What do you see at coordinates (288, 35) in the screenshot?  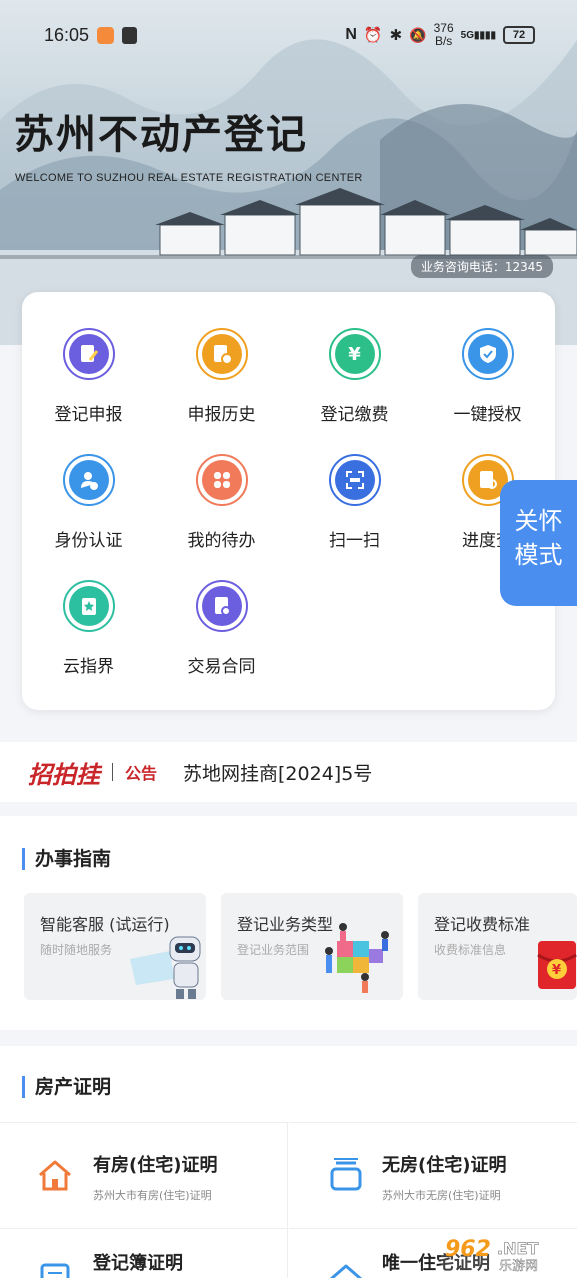 I see `status-bar: 16:05 N ⏰ ✱ 🔕 376 B/s 5G▮▮▮▮ 72` at bounding box center [288, 35].